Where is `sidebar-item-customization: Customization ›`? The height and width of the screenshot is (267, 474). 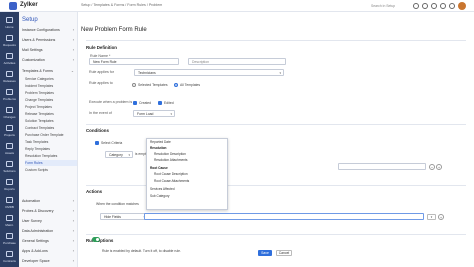 sidebar-item-customization: Customization › is located at coordinates (49, 60).